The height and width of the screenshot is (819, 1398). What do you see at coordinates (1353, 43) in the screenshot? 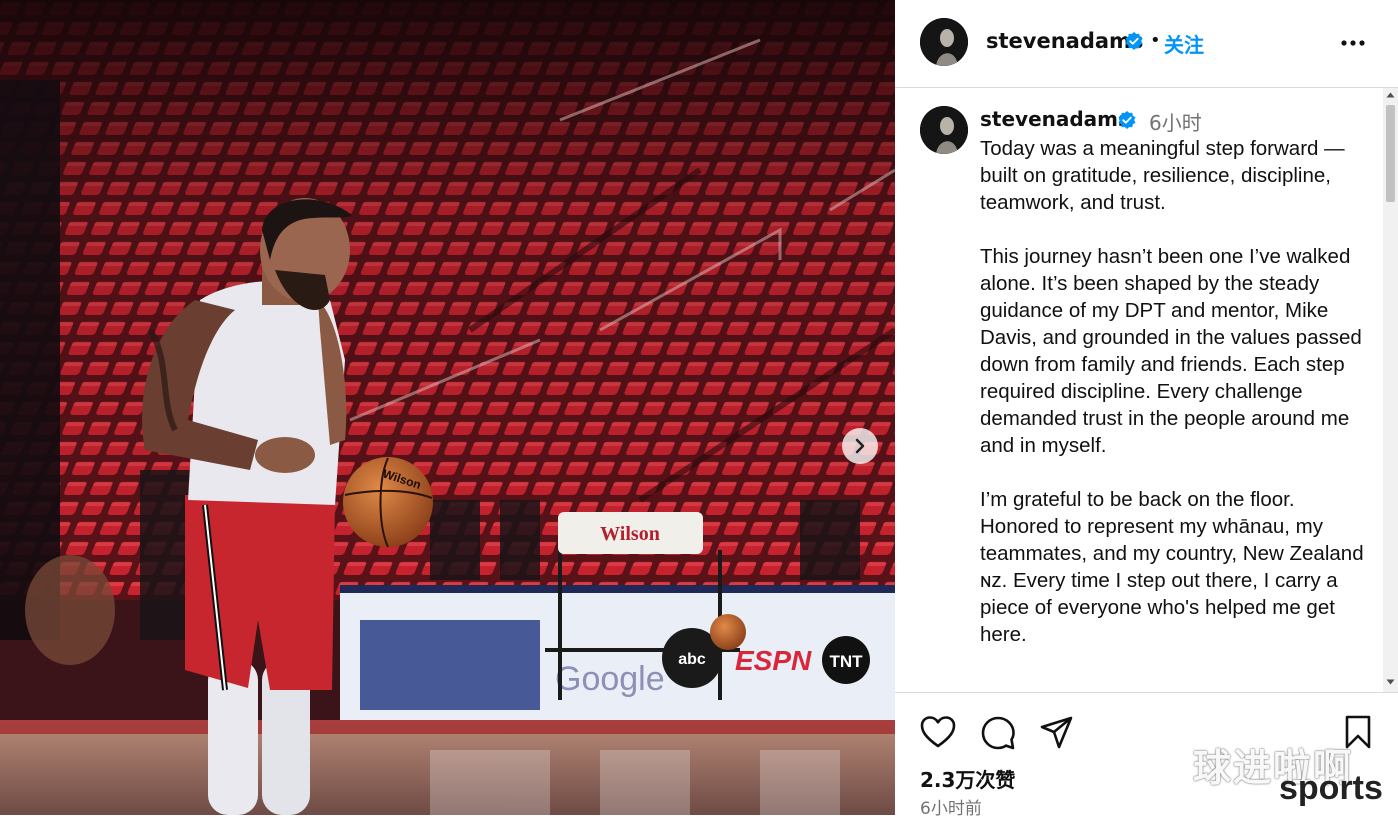
I see `more-horizontal-icon` at bounding box center [1353, 43].